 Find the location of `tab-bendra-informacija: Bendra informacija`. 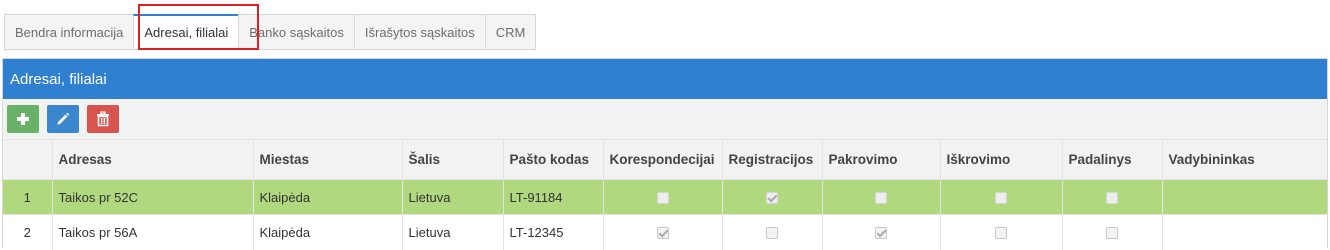

tab-bendra-informacija: Bendra informacija is located at coordinates (69, 32).